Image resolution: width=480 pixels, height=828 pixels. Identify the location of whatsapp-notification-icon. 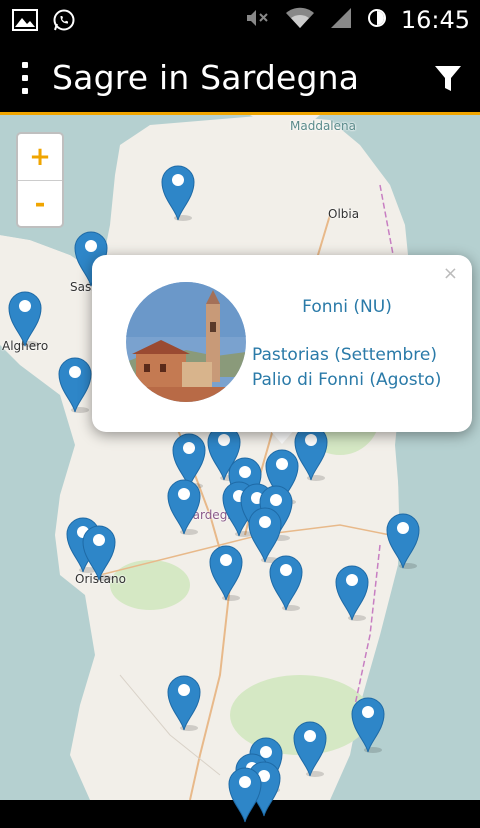
(64, 22).